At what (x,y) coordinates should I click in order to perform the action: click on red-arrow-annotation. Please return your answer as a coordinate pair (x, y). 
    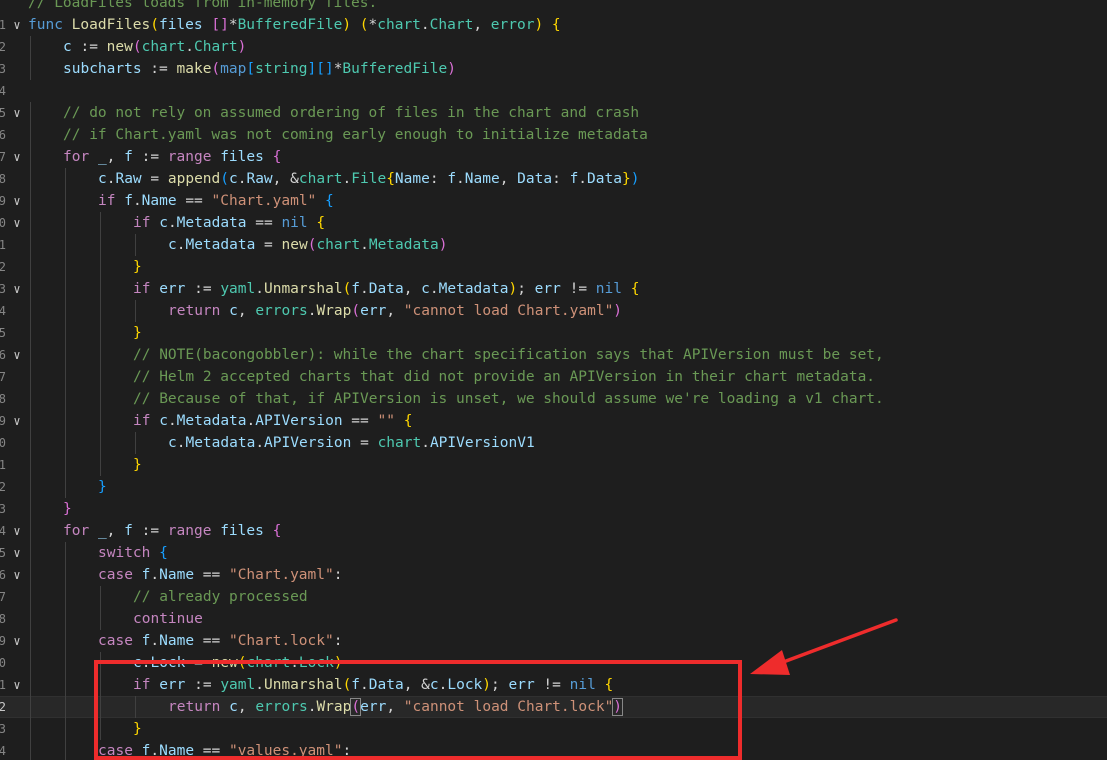
    Looking at the image, I should click on (824, 646).